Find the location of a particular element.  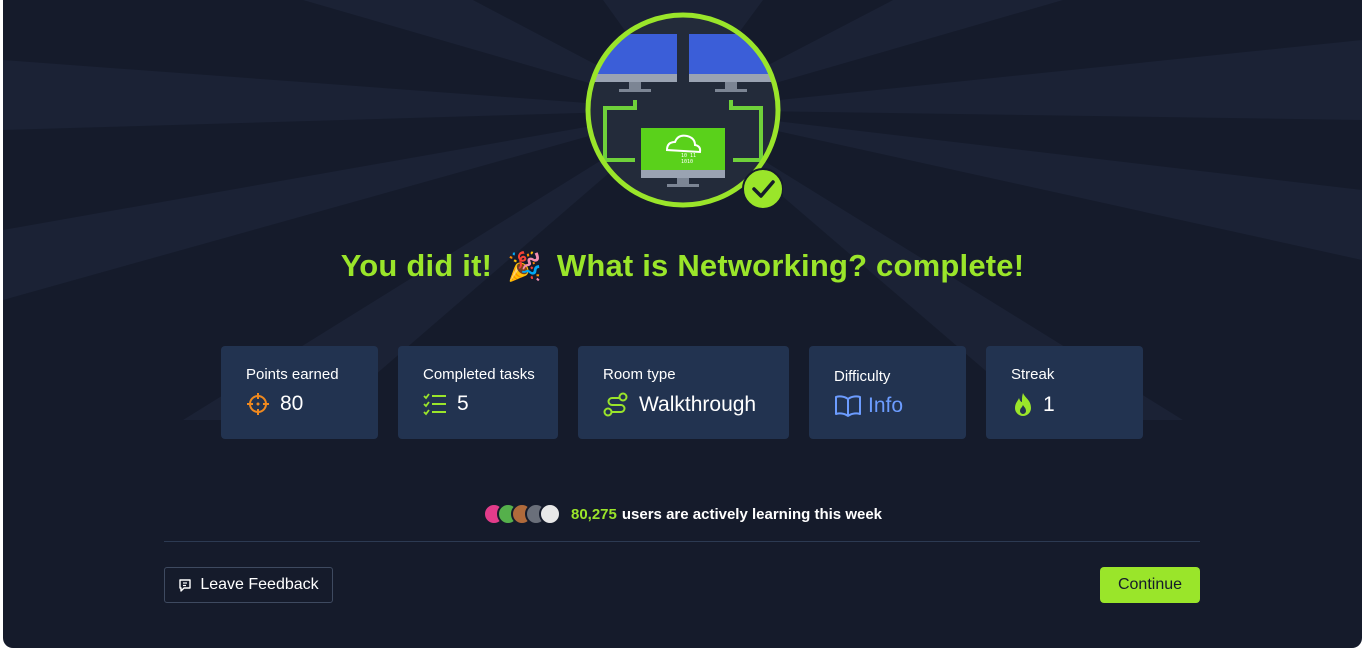

divider is located at coordinates (682, 541).